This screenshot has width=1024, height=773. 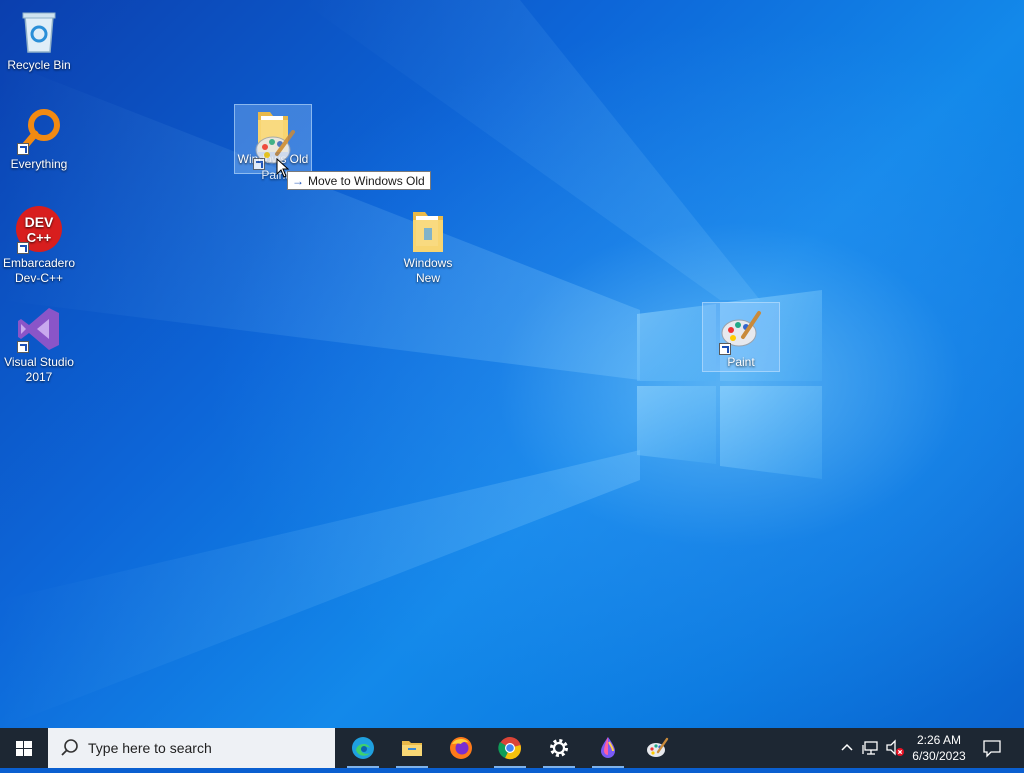 I want to click on mouse-cursor-icon, so click(x=283, y=168).